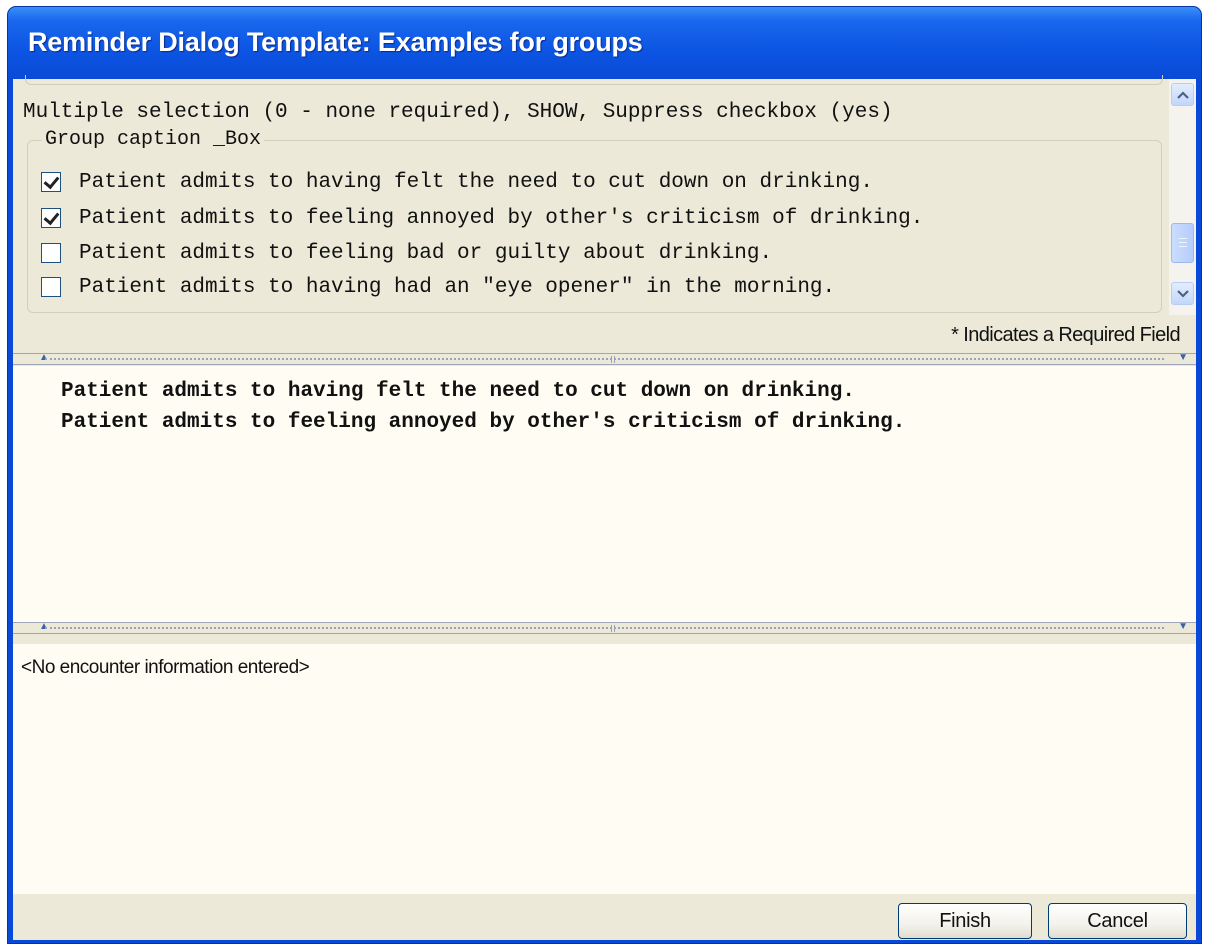 Image resolution: width=1208 pixels, height=948 pixels. I want to click on chevron-down-icon, so click(1182, 293).